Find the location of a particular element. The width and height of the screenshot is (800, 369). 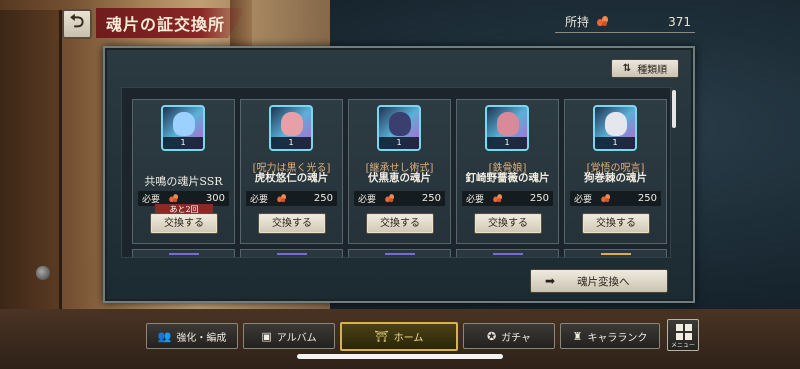

menu-label: メニュー is located at coordinates (682, 345).